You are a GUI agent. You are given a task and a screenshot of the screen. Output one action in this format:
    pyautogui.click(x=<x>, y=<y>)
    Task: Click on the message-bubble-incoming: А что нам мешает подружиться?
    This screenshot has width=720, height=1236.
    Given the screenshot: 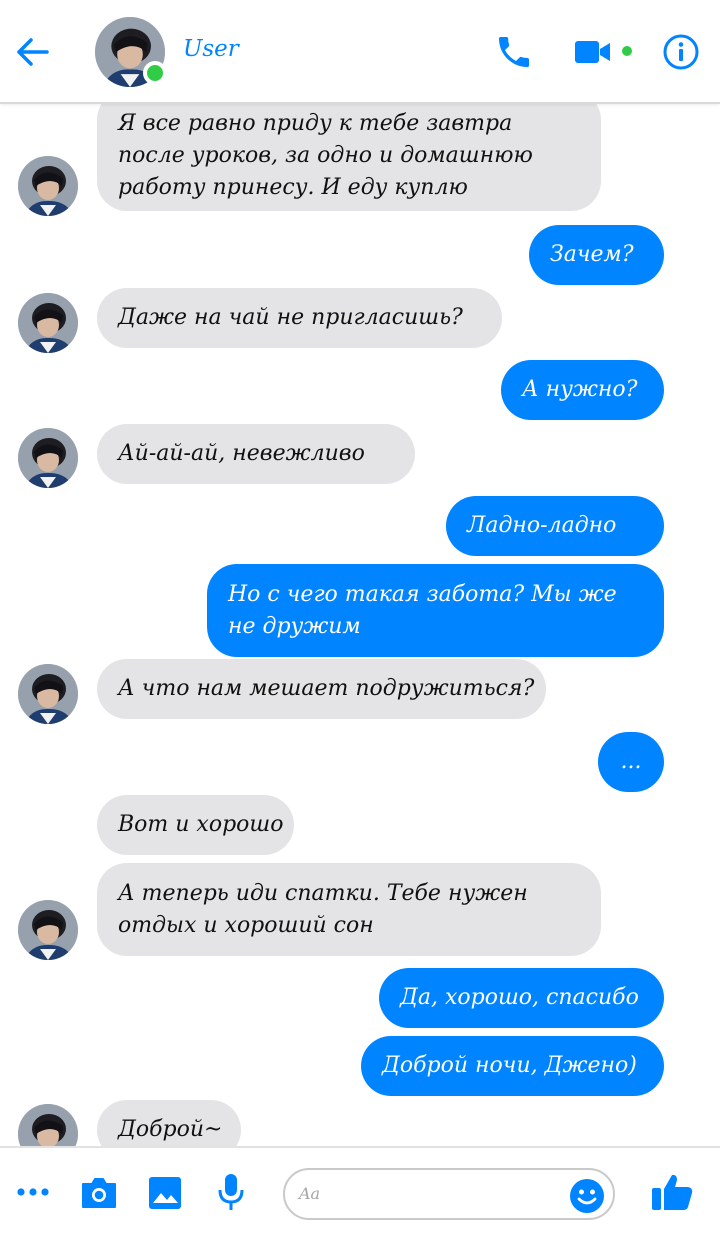 What is the action you would take?
    pyautogui.click(x=321, y=689)
    